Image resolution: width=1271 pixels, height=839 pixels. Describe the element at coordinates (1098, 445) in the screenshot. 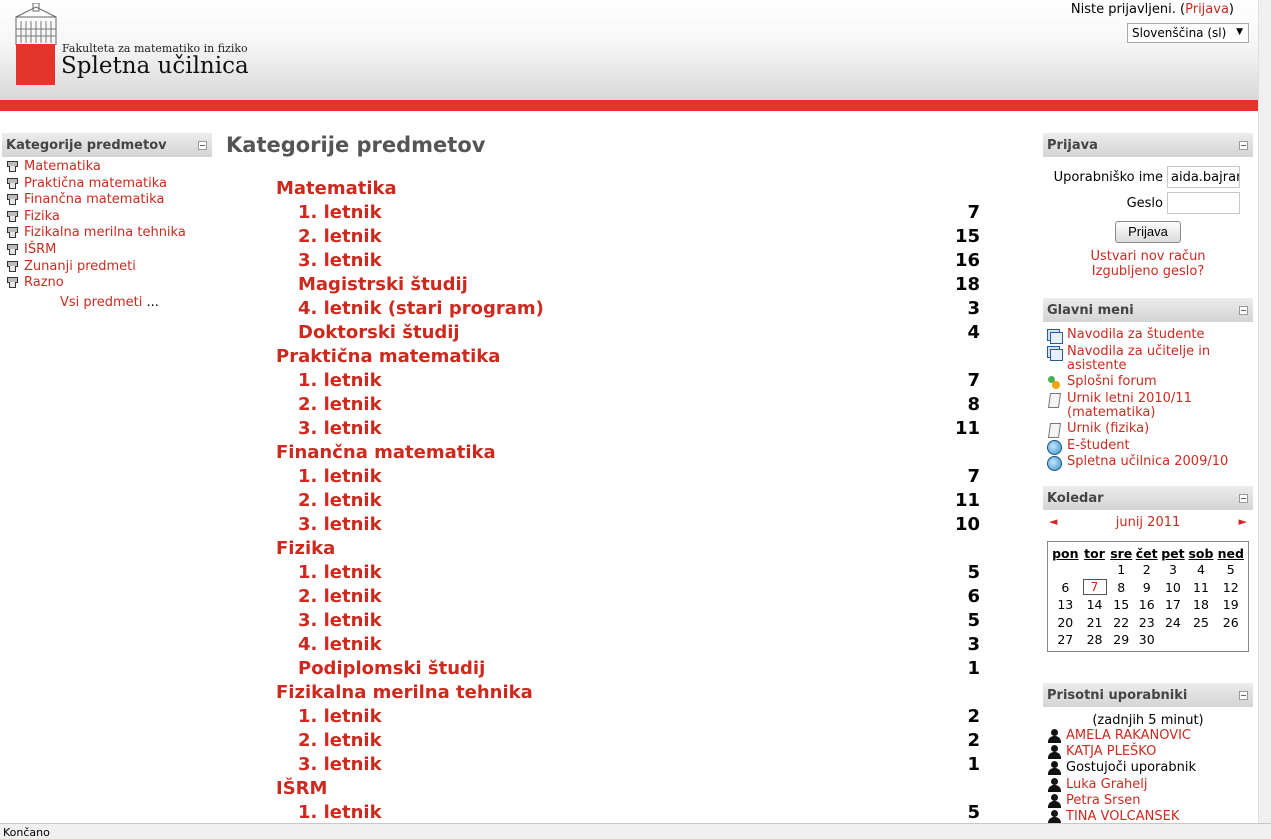

I see `menu-link: E-študent` at that location.